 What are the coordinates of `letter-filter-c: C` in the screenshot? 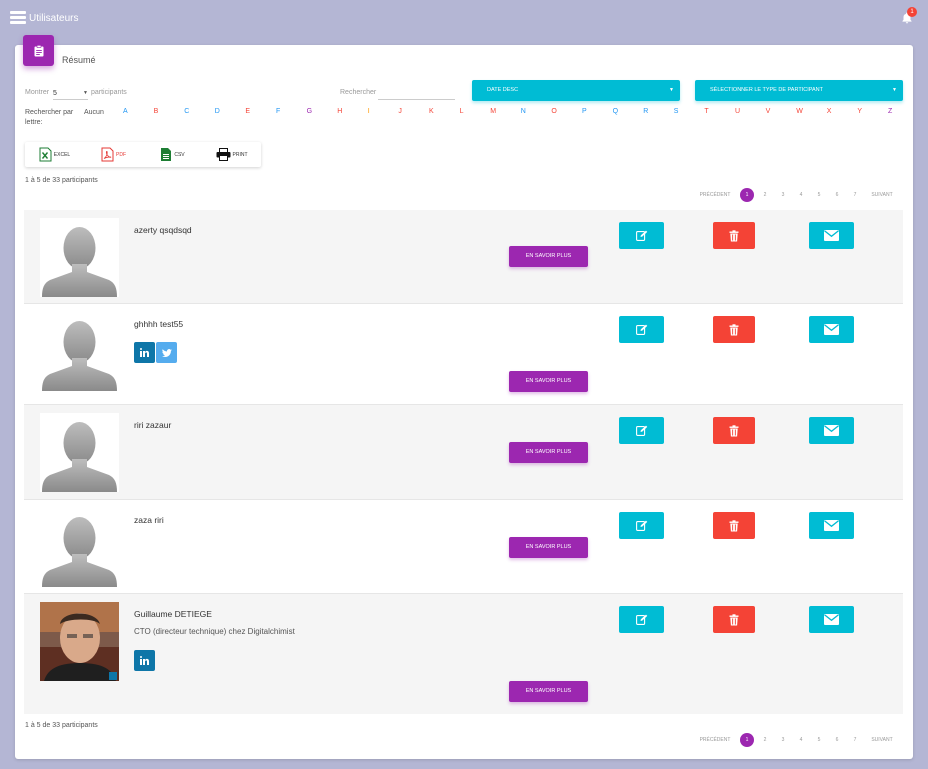 It's located at (186, 111).